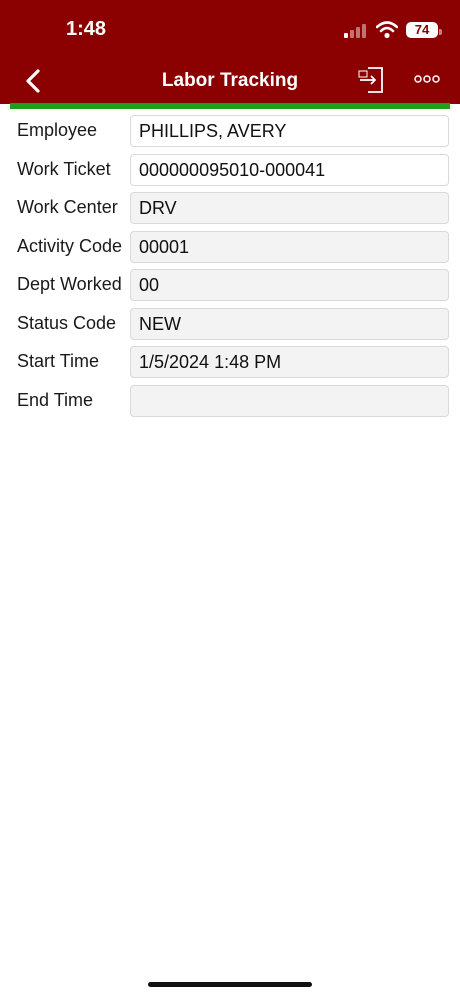 This screenshot has width=460, height=997. What do you see at coordinates (55, 399) in the screenshot?
I see `end-time-label: End Time` at bounding box center [55, 399].